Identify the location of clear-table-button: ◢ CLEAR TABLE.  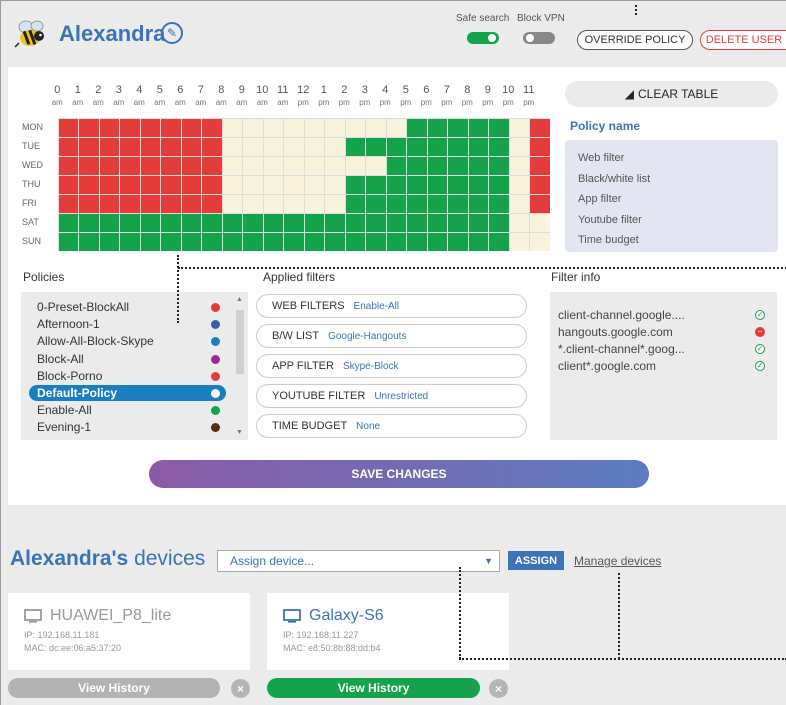
(671, 94).